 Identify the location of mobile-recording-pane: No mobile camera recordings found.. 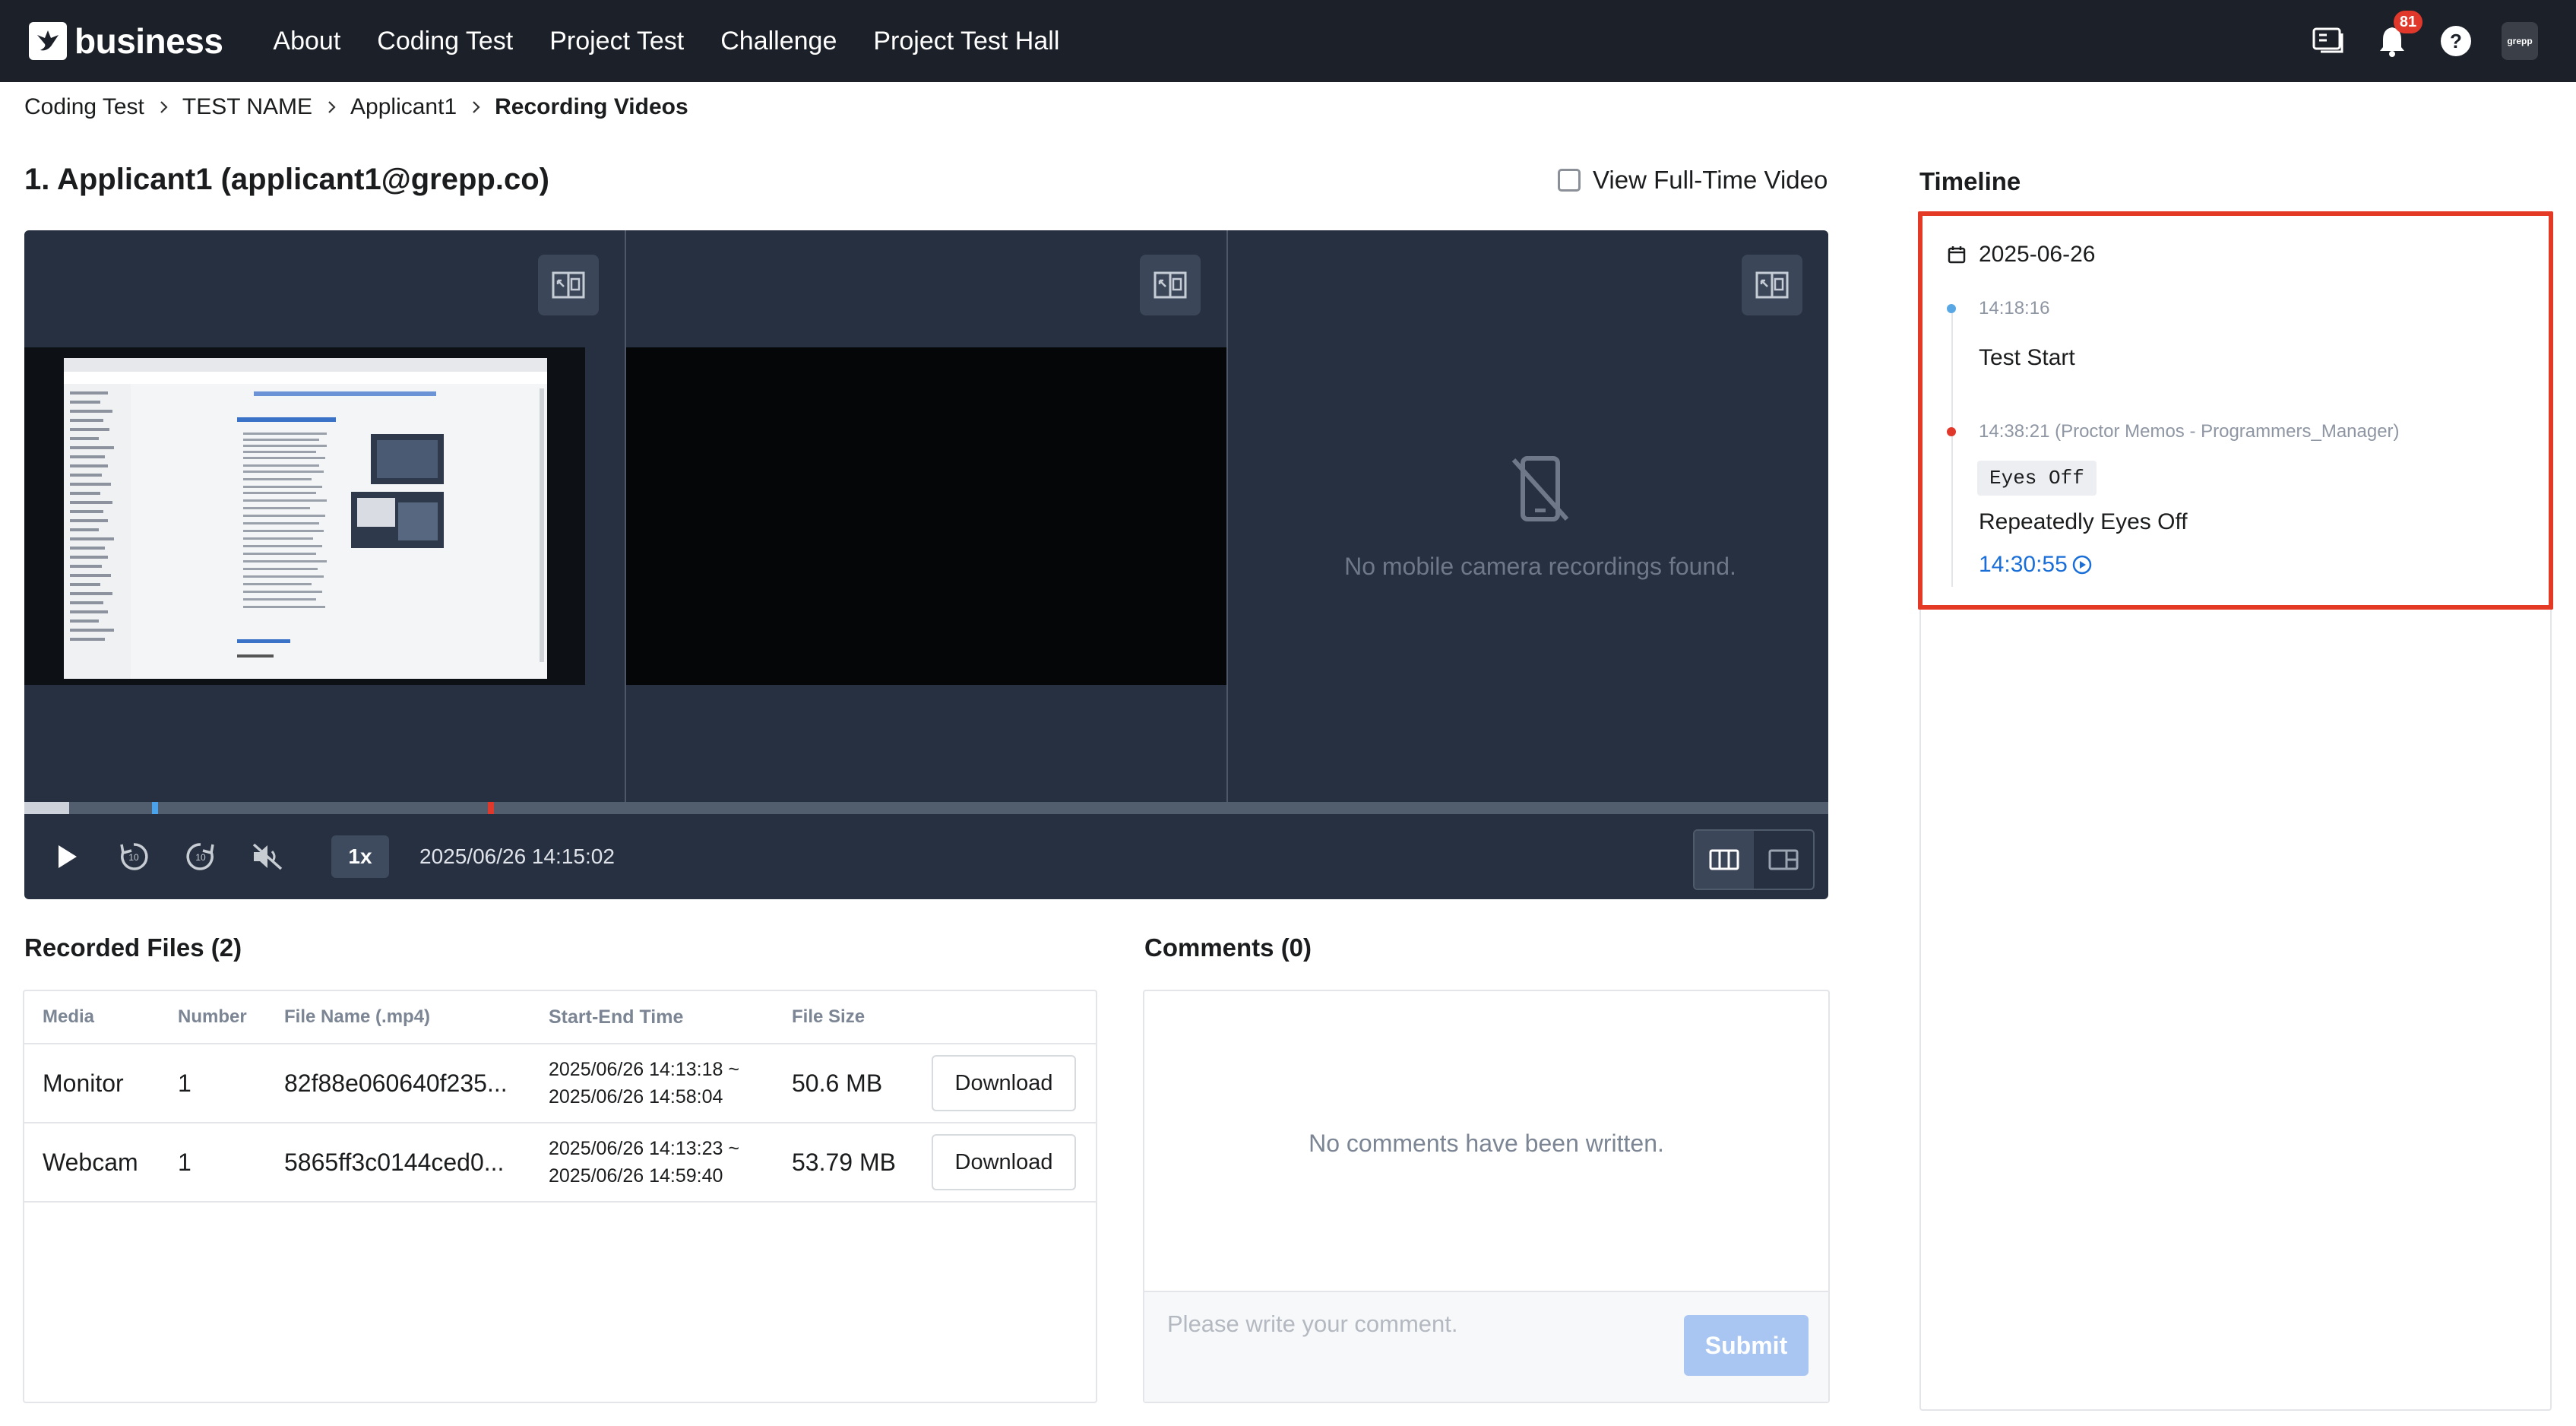
(1540, 516).